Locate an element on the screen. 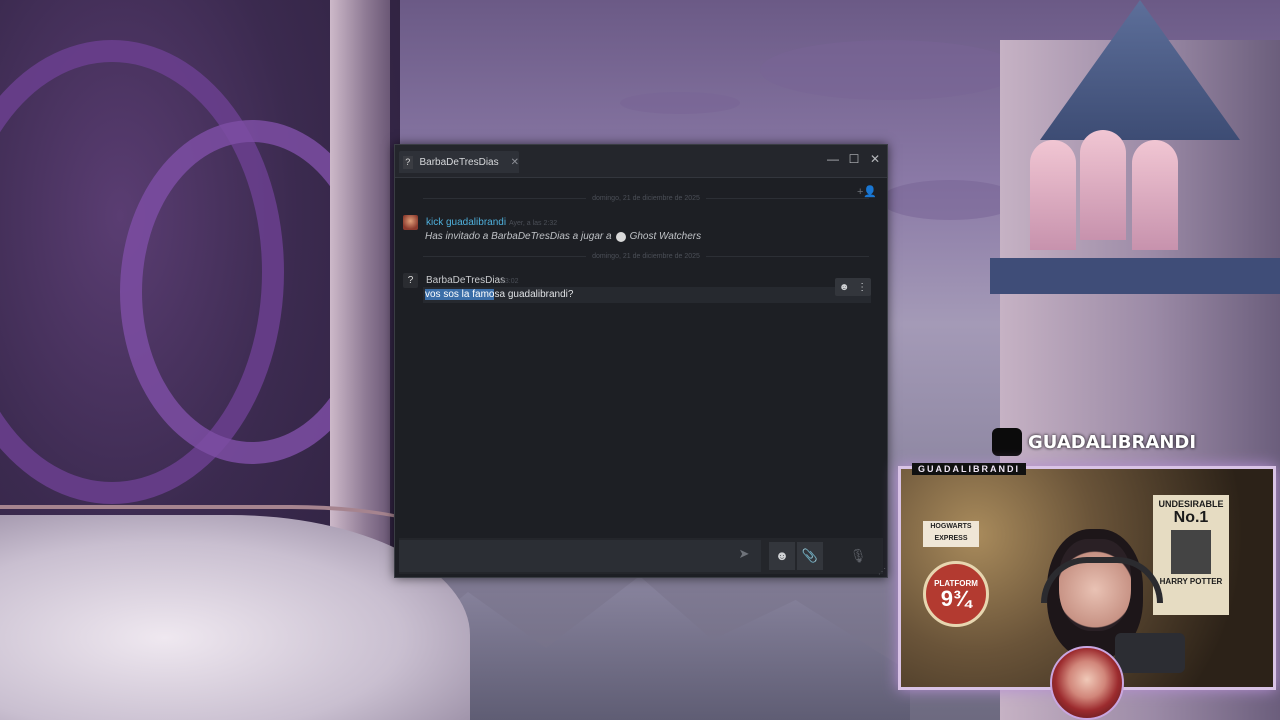 This screenshot has width=1280, height=720. emoji-reaction-icon: ☻ is located at coordinates (844, 287).